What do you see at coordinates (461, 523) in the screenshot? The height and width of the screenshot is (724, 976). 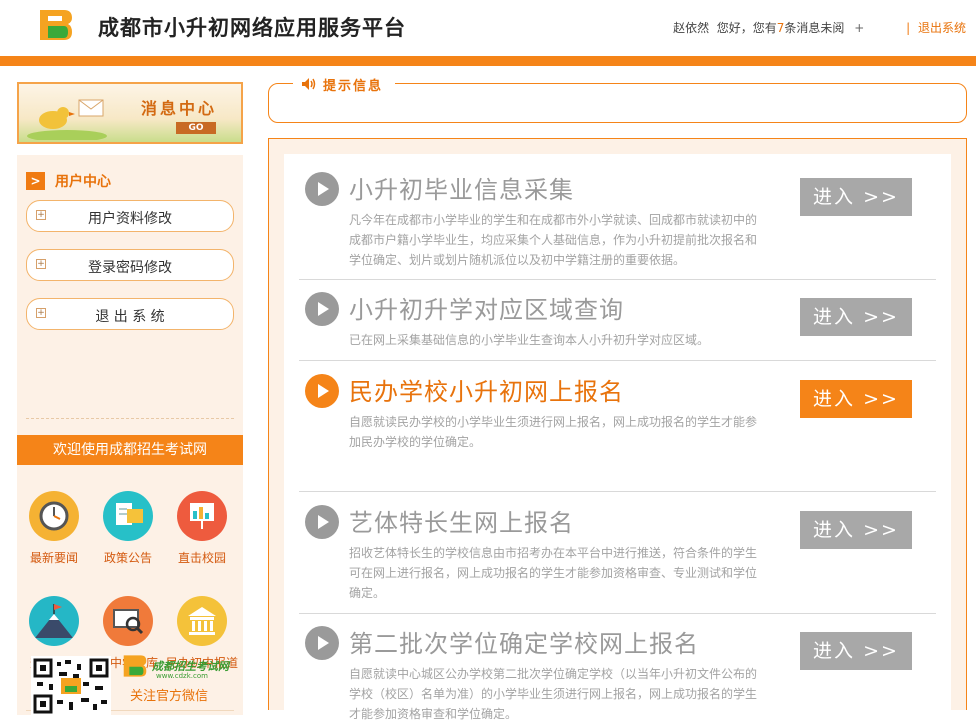 I see `service-title: 艺体特长生网上报名` at bounding box center [461, 523].